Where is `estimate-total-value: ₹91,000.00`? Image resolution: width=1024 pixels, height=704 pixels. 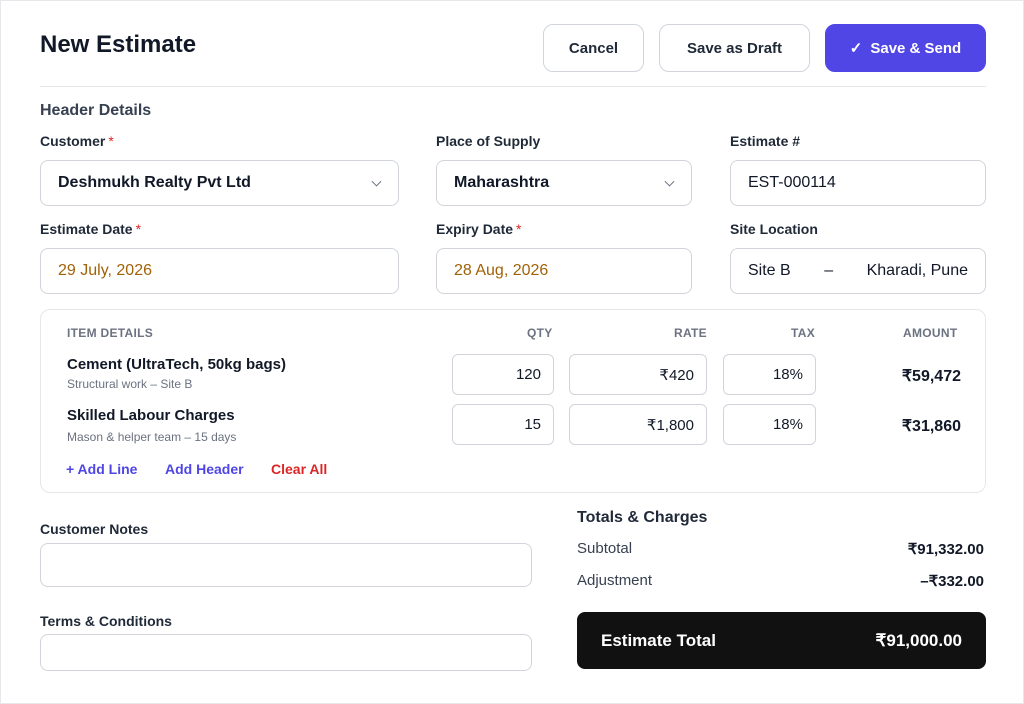 estimate-total-value: ₹91,000.00 is located at coordinates (918, 640).